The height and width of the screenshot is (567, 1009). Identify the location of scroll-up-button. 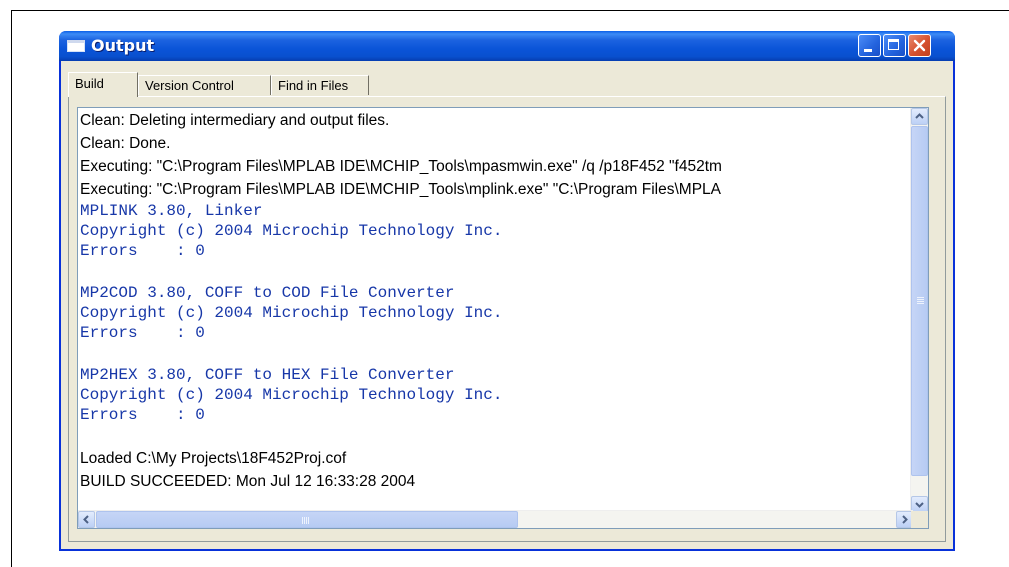
(919, 116).